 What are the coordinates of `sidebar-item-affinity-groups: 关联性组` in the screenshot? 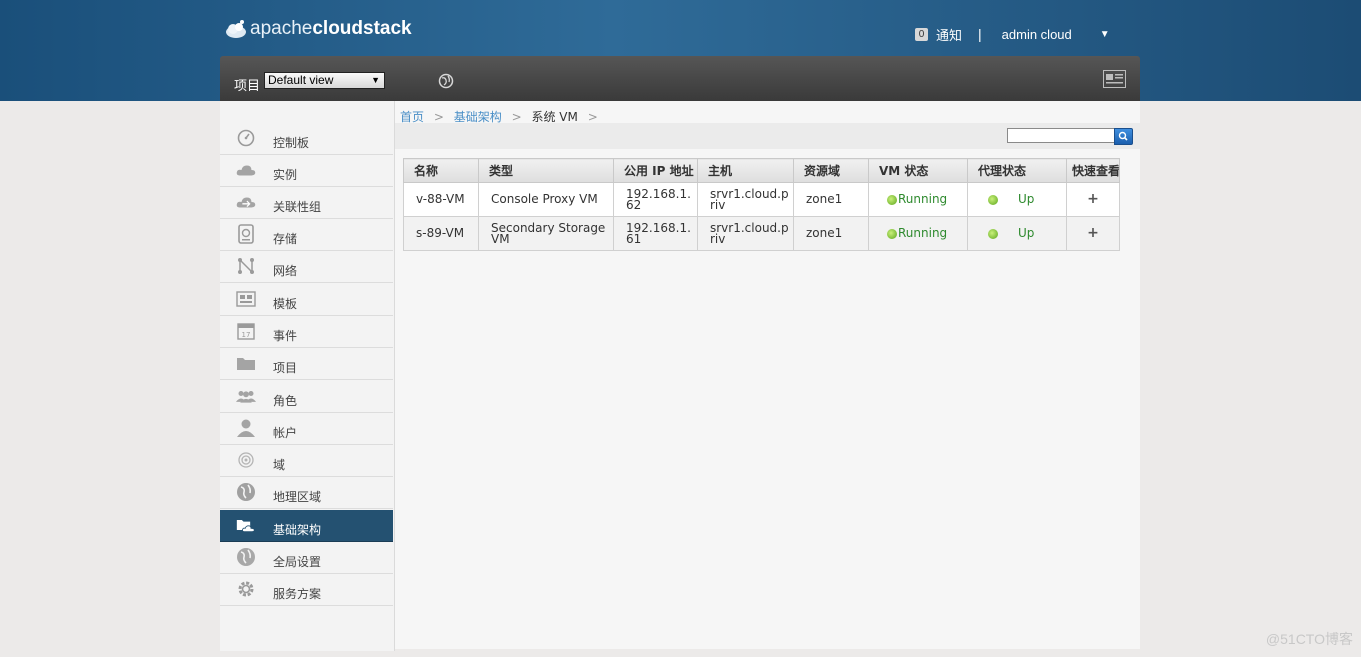 It's located at (306, 203).